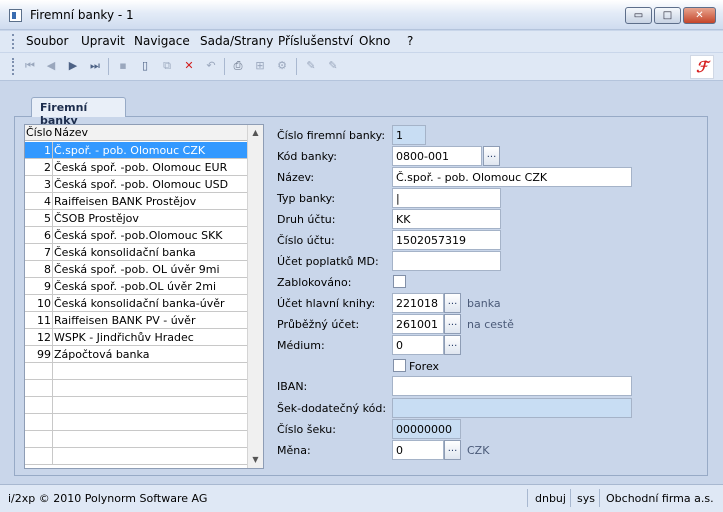  What do you see at coordinates (73, 66) in the screenshot?
I see `next-record-icon: ▶` at bounding box center [73, 66].